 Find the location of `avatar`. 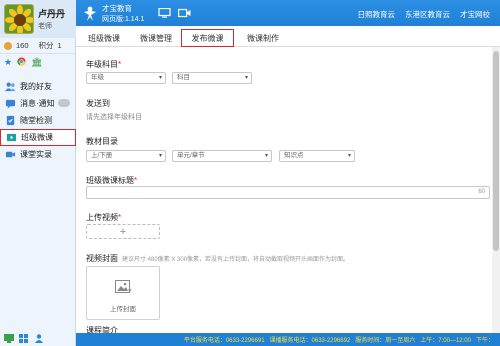

avatar is located at coordinates (19, 19).